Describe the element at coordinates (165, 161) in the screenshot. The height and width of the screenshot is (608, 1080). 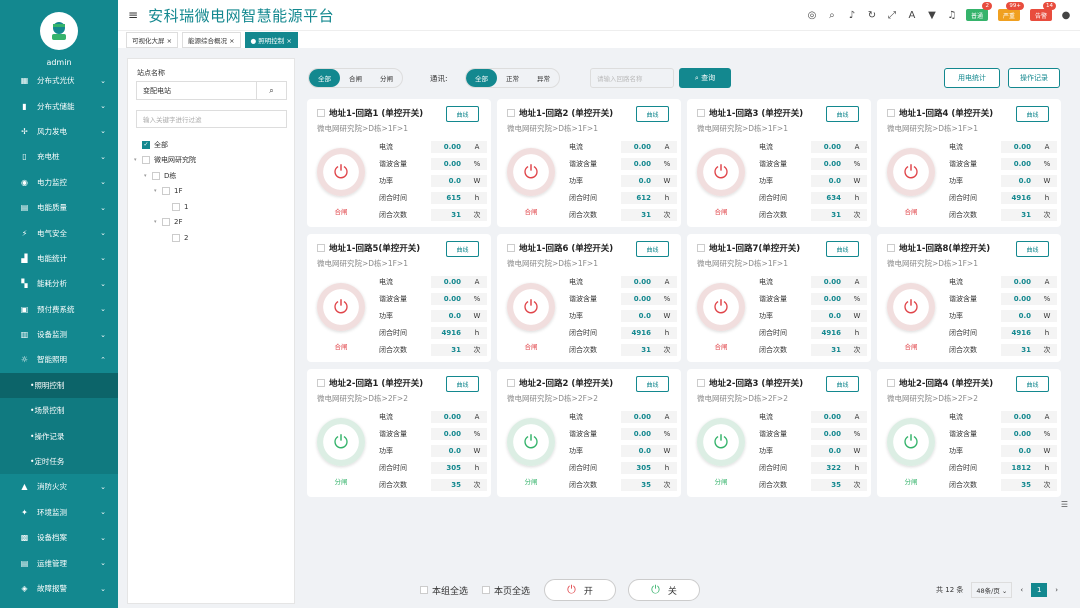
I see `tree-node: ▾ 微电网研究院` at that location.